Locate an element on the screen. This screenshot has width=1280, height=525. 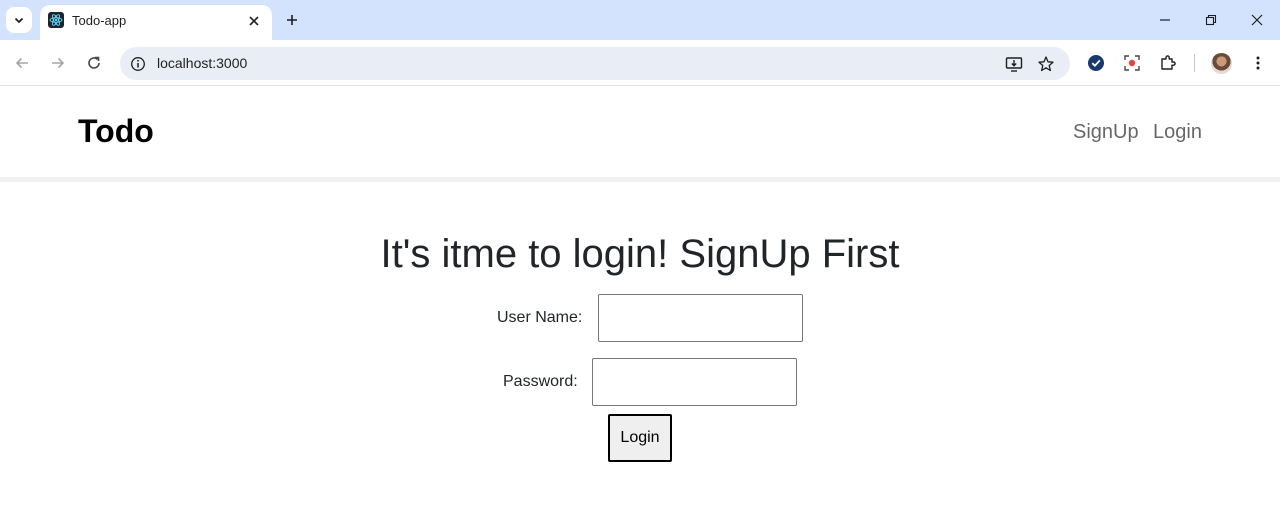
reload-icon is located at coordinates (94, 62).